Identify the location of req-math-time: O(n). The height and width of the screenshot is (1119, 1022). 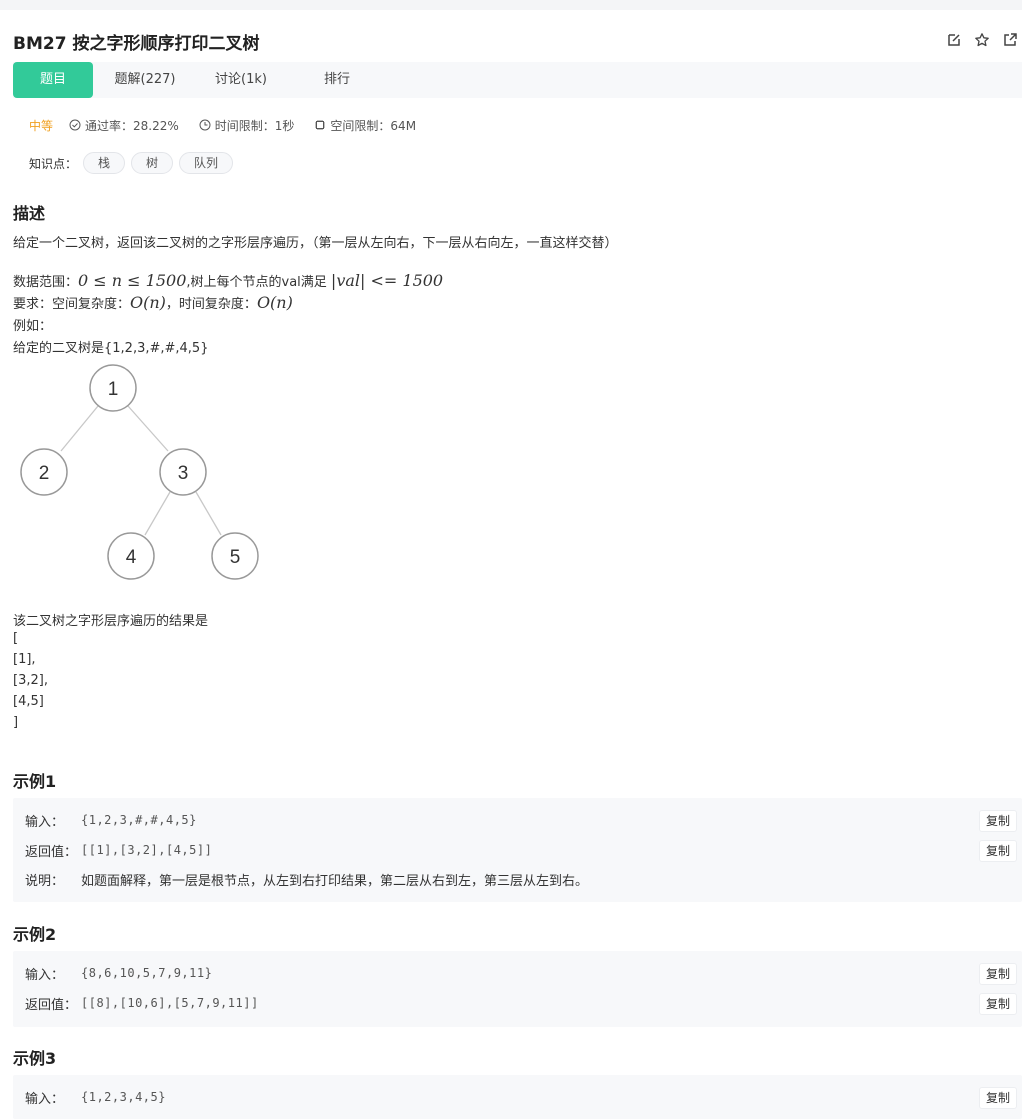
(274, 302).